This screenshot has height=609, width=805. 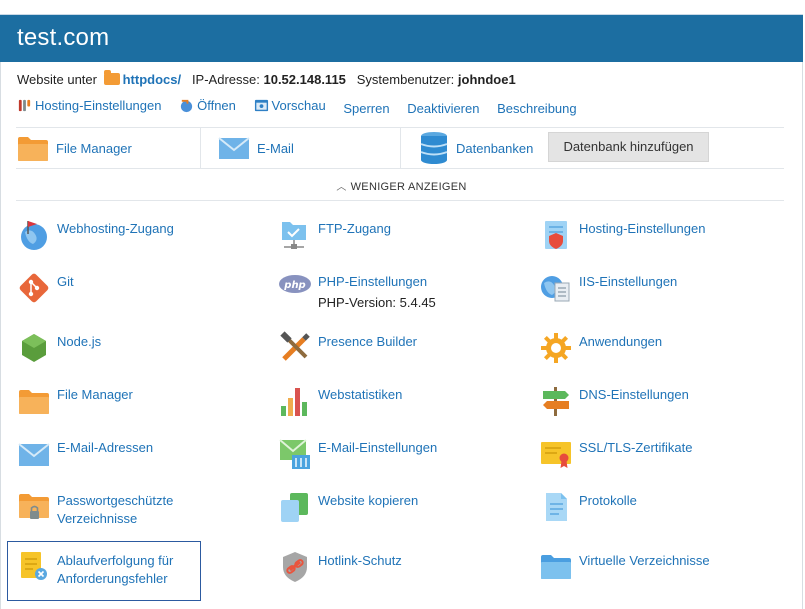 I want to click on tool-webhosting-access: Webhosting-Zugang, so click(x=95, y=235).